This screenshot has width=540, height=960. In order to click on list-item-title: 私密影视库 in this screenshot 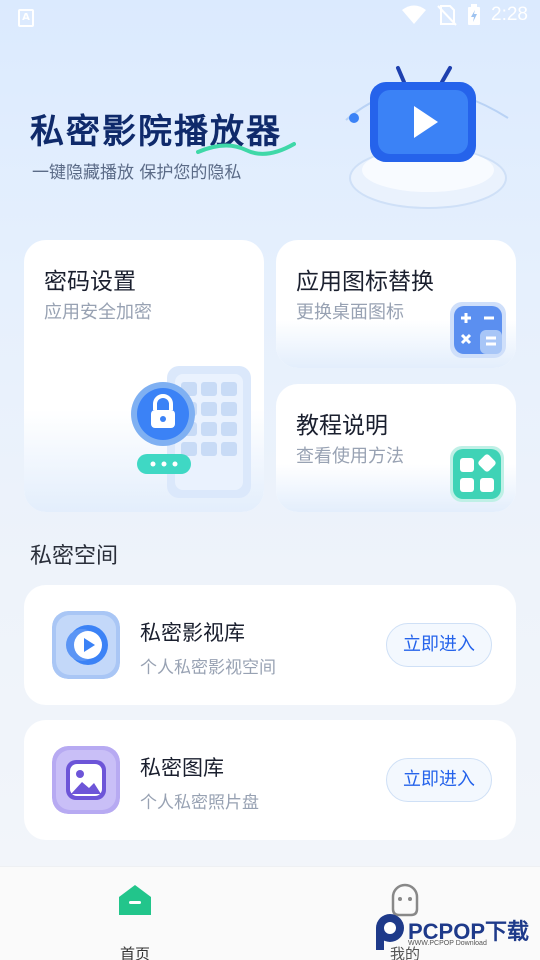, I will do `click(192, 633)`.